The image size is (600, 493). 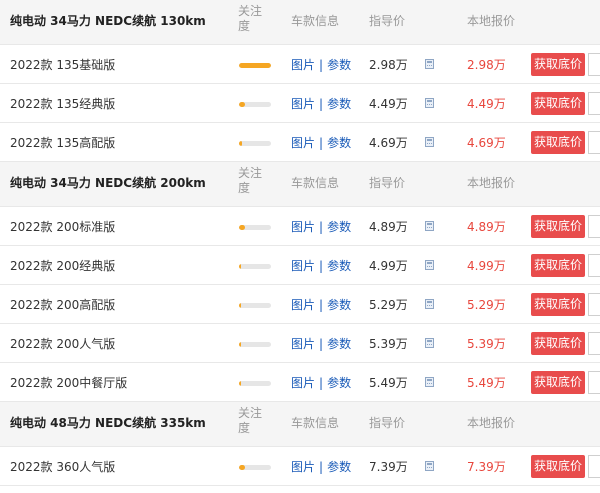 I want to click on guide-price: 4.89万, so click(x=388, y=227).